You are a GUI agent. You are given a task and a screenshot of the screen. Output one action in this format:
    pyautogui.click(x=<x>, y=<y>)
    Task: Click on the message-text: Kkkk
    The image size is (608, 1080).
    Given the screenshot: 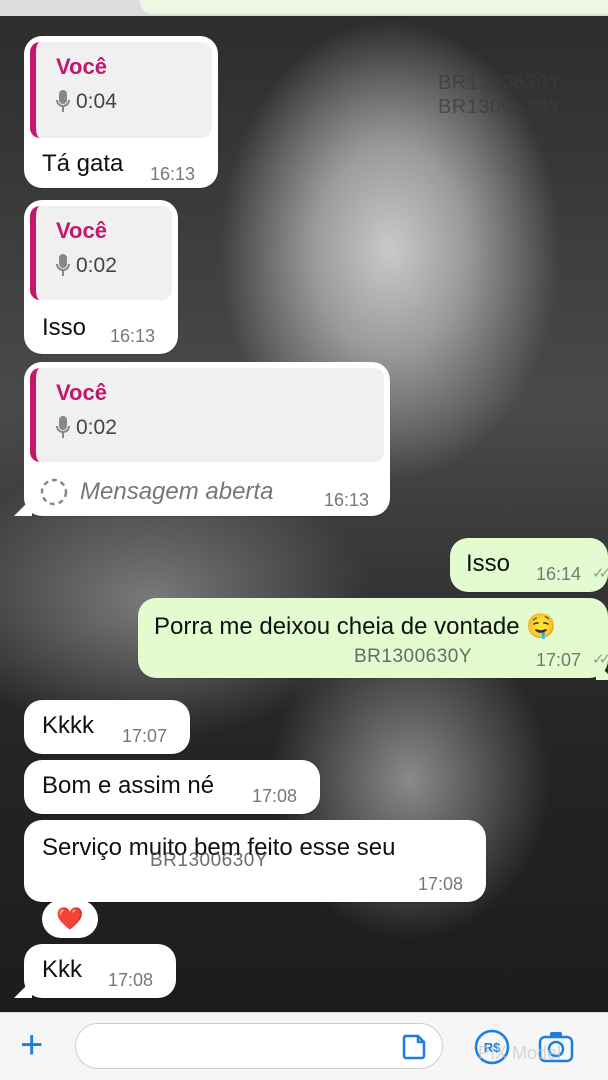 What is the action you would take?
    pyautogui.click(x=68, y=725)
    